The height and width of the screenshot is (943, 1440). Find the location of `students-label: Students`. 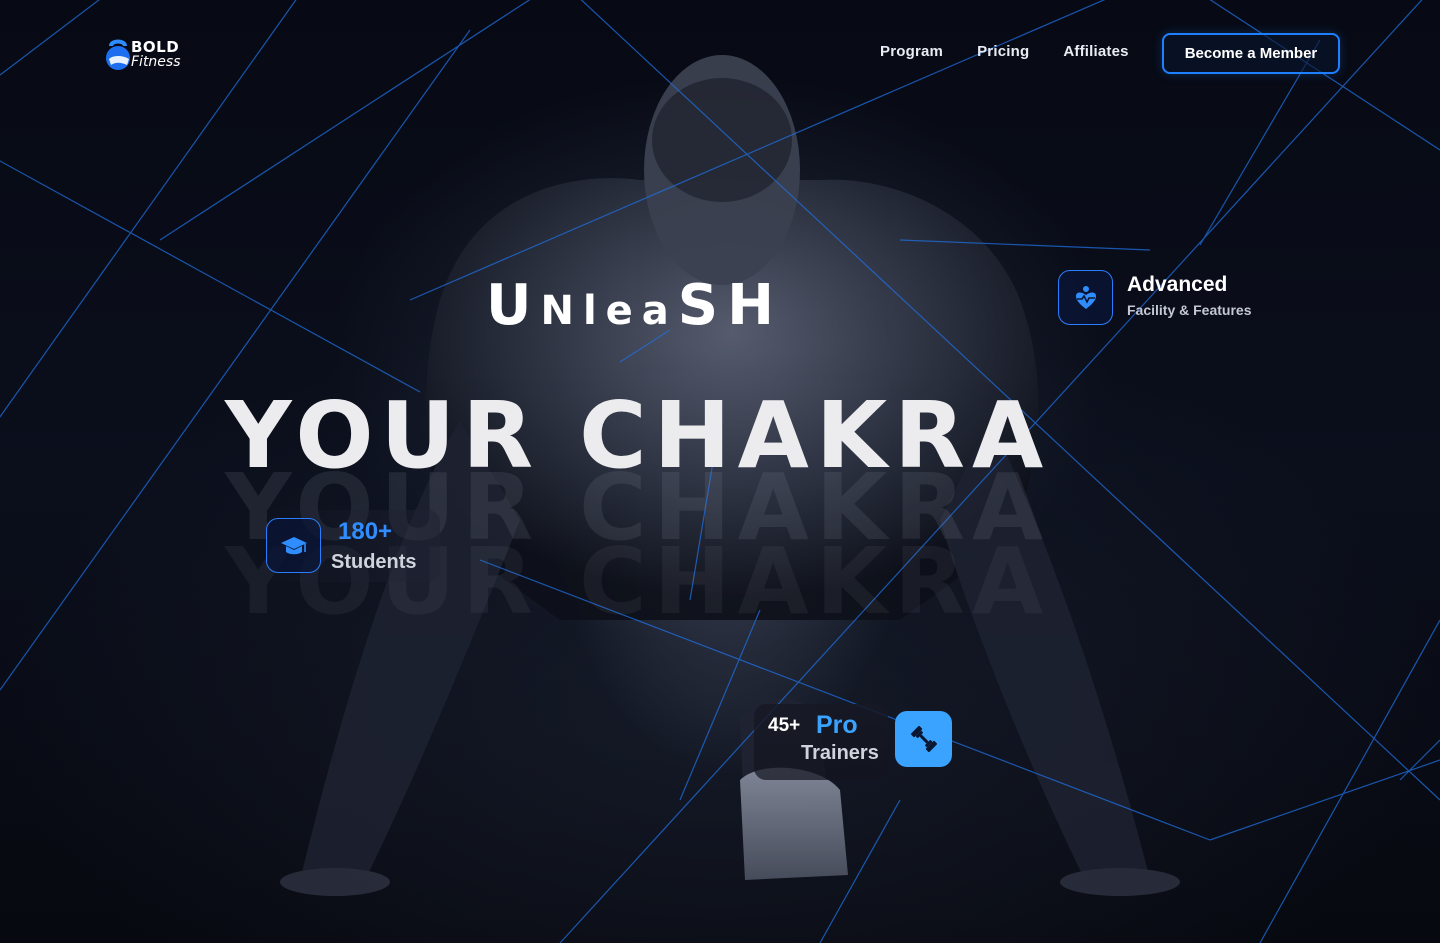

students-label: Students is located at coordinates (374, 562).